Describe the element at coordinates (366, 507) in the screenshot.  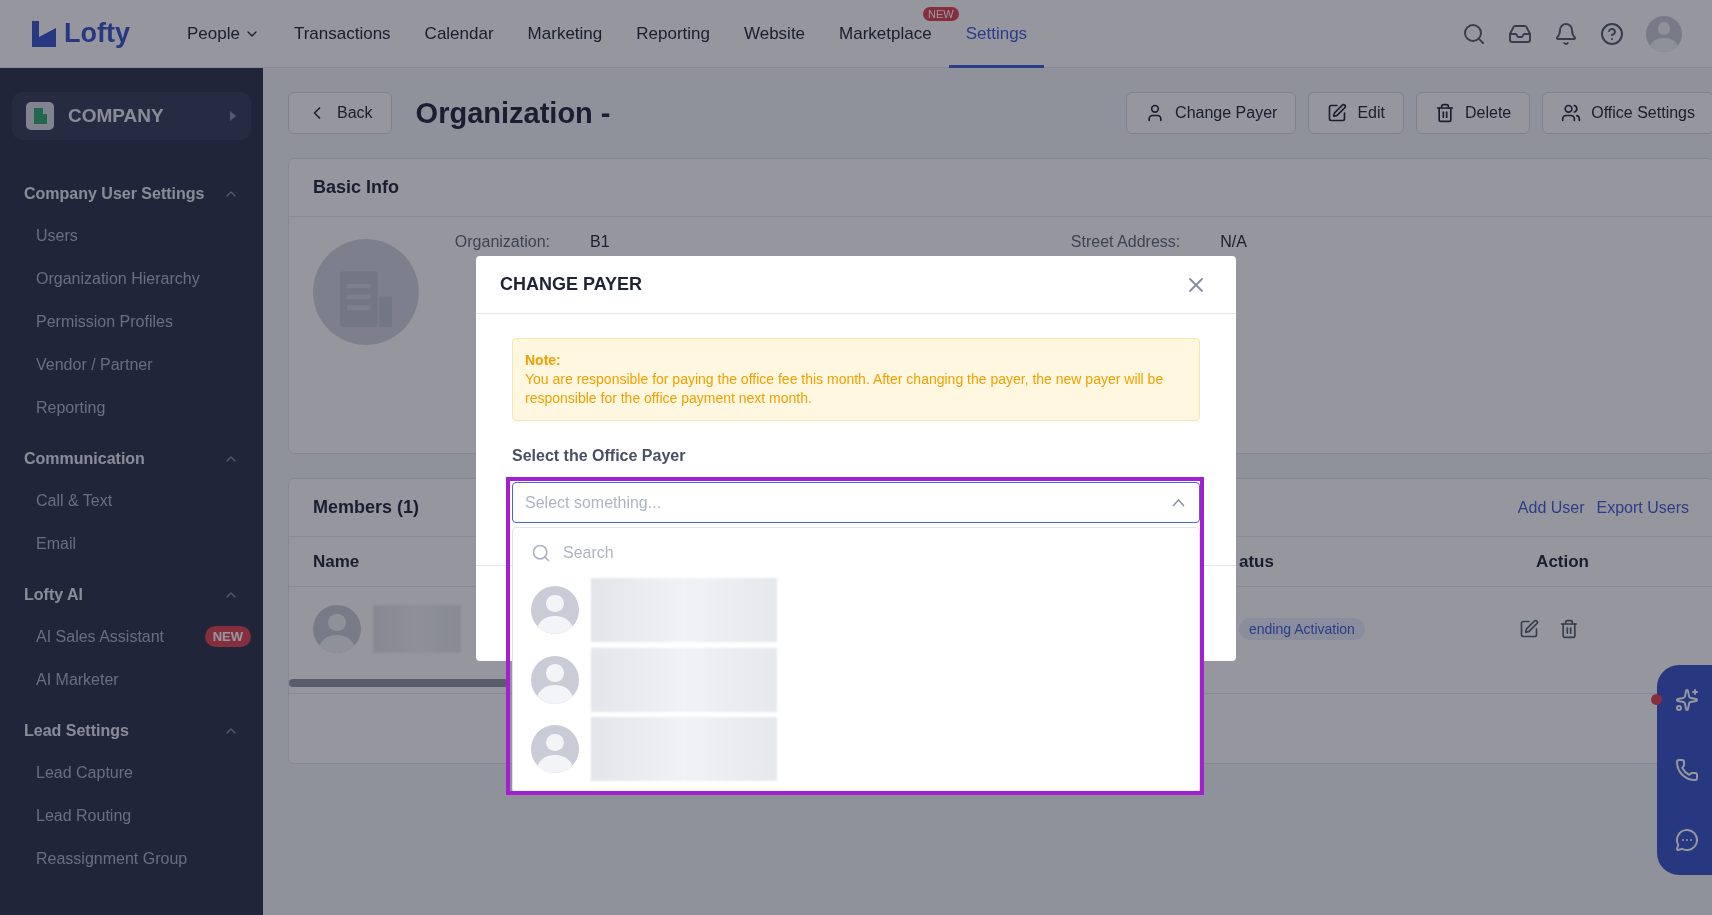
I see `card-title: Members (1)` at that location.